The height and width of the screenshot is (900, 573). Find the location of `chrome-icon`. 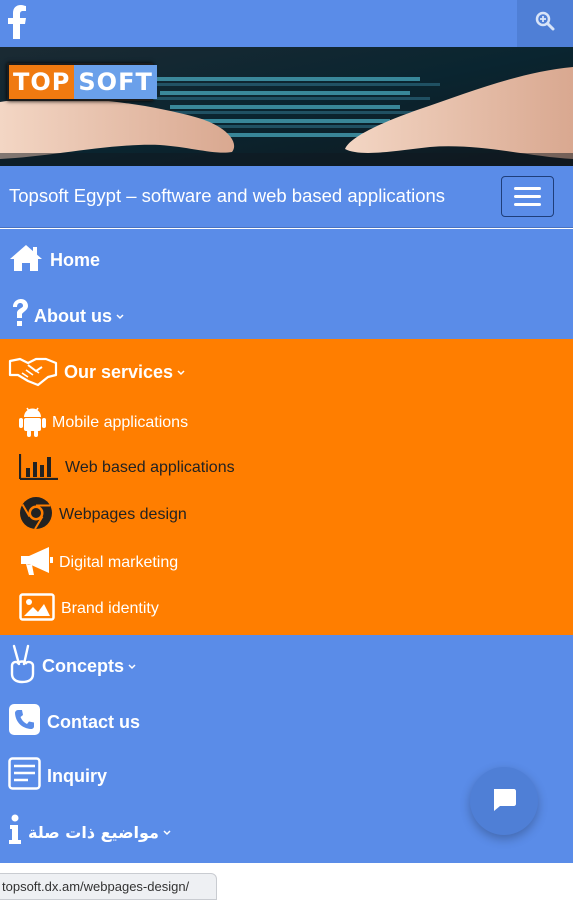

chrome-icon is located at coordinates (36, 515).